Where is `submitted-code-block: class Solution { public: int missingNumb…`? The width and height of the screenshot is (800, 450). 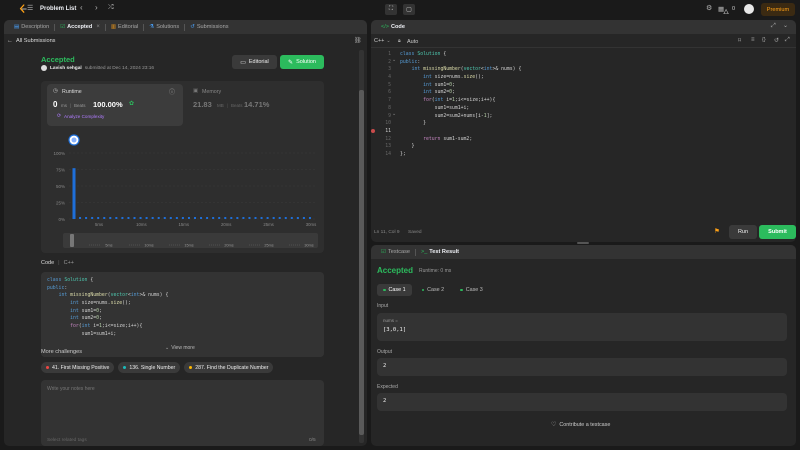
submitted-code-block: class Solution { public: int missingNumb… is located at coordinates (182, 314).